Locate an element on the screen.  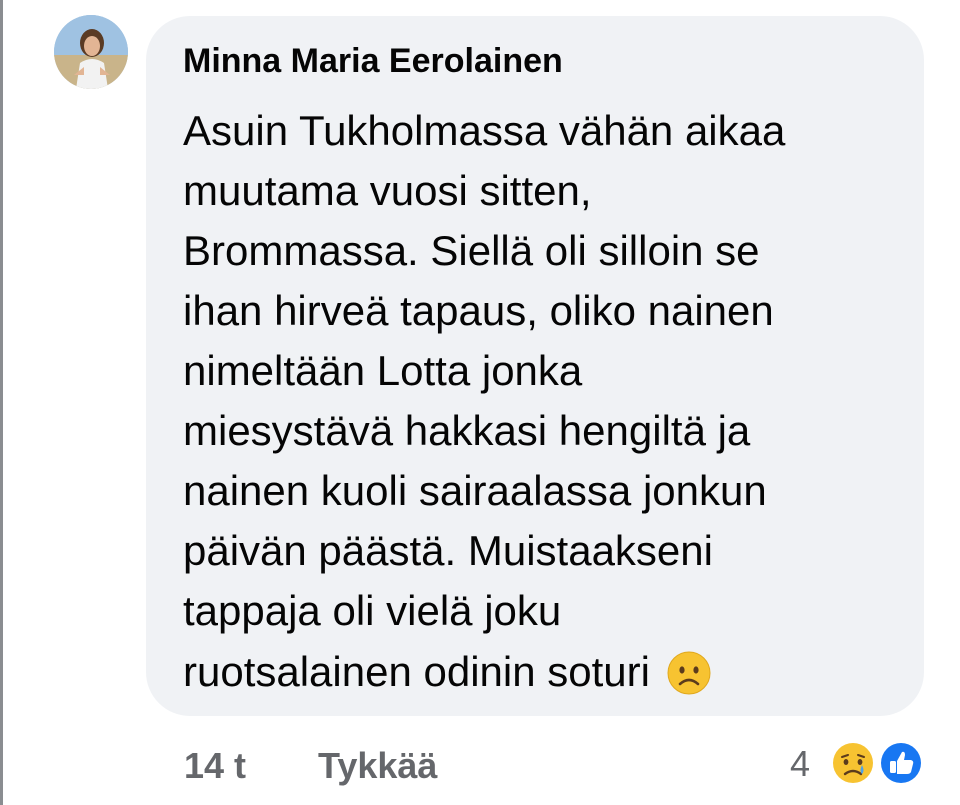
comment-text-line: muutama vuosi sitten, is located at coordinates (387, 190).